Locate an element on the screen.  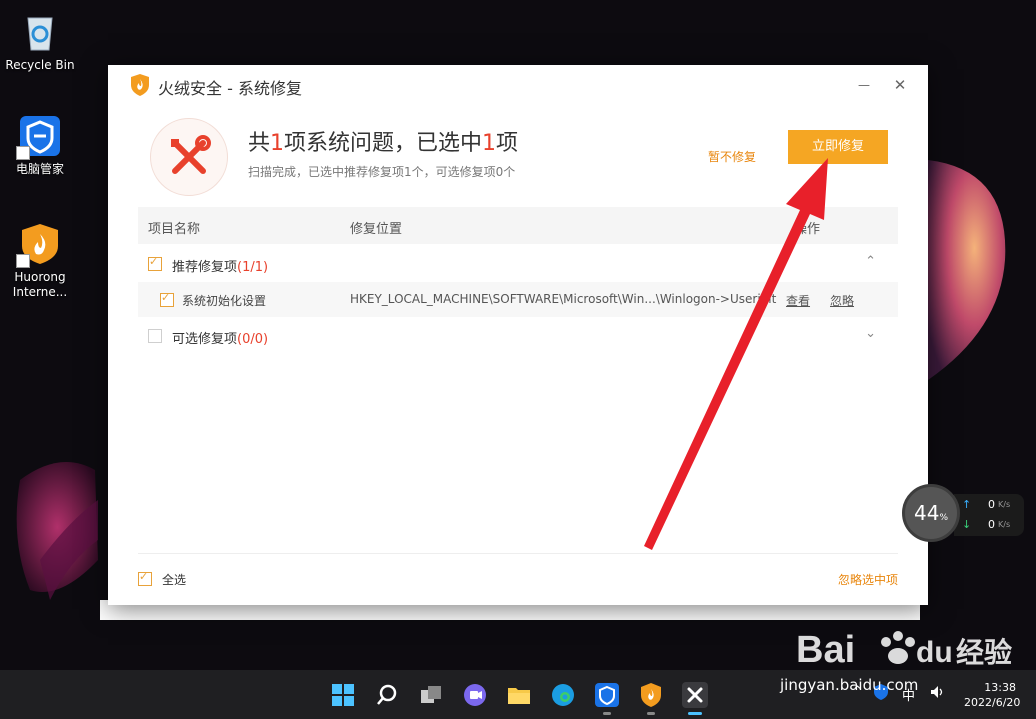
pc-manager-taskbar-icon is located at coordinates (607, 695).